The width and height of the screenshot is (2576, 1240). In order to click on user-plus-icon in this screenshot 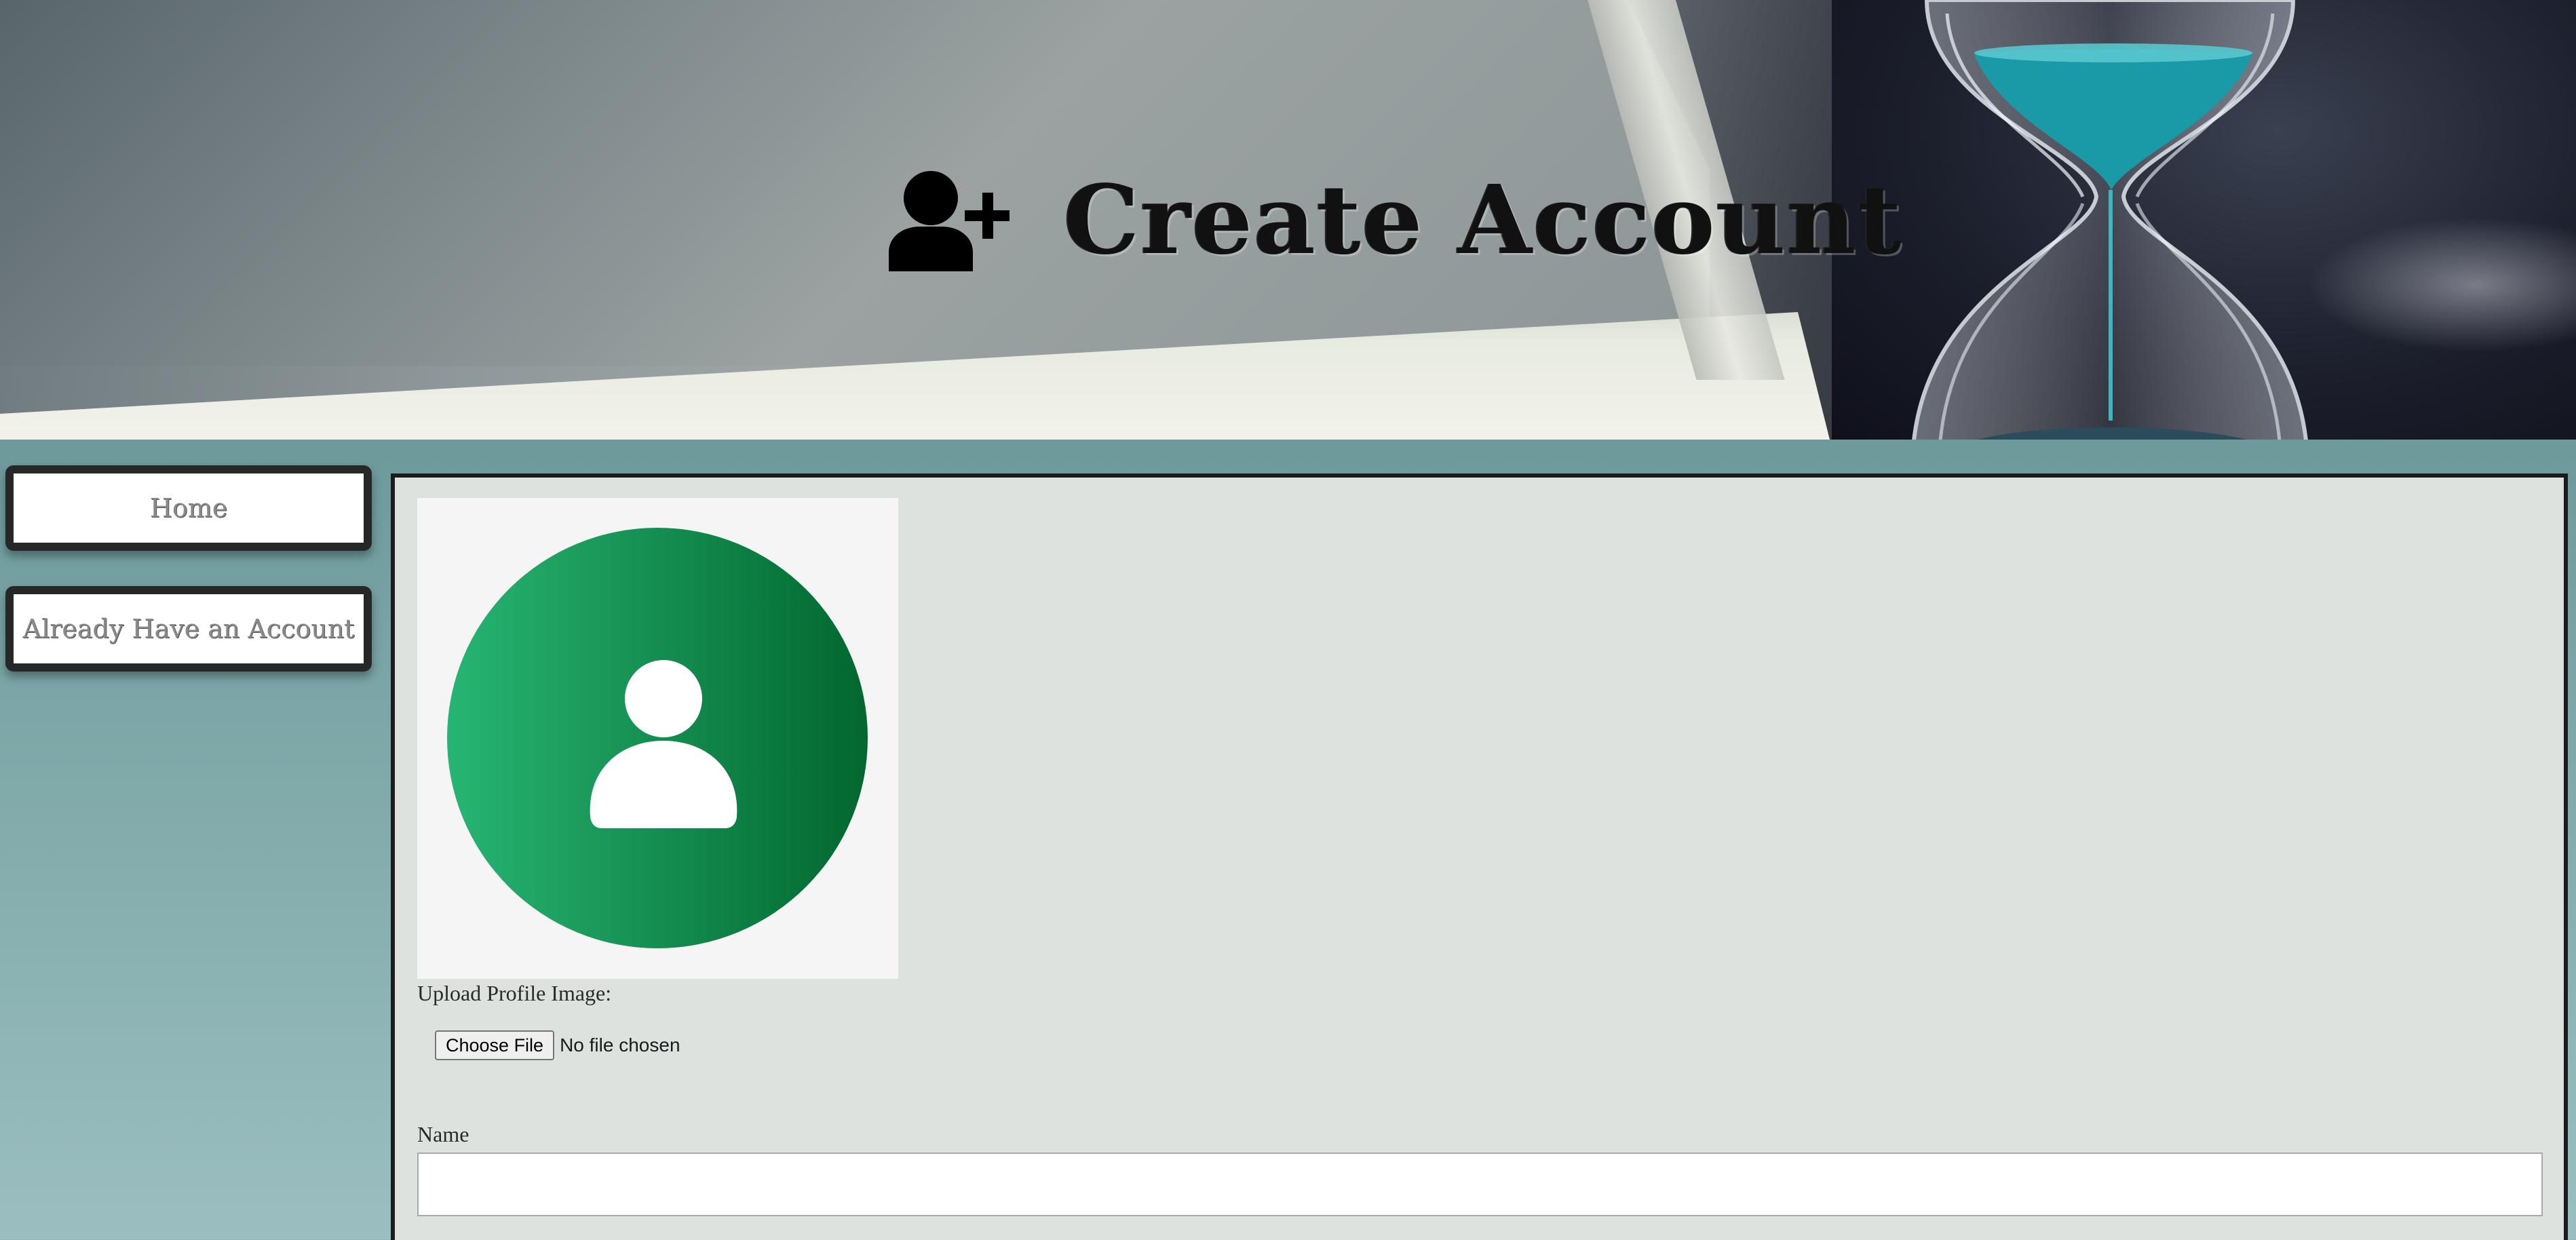, I will do `click(949, 221)`.